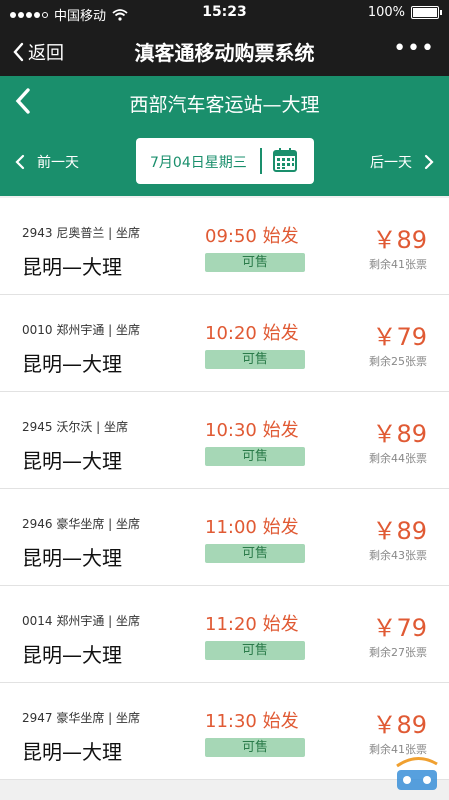 This screenshot has height=800, width=449. What do you see at coordinates (429, 162) in the screenshot?
I see `chevron-right-icon` at bounding box center [429, 162].